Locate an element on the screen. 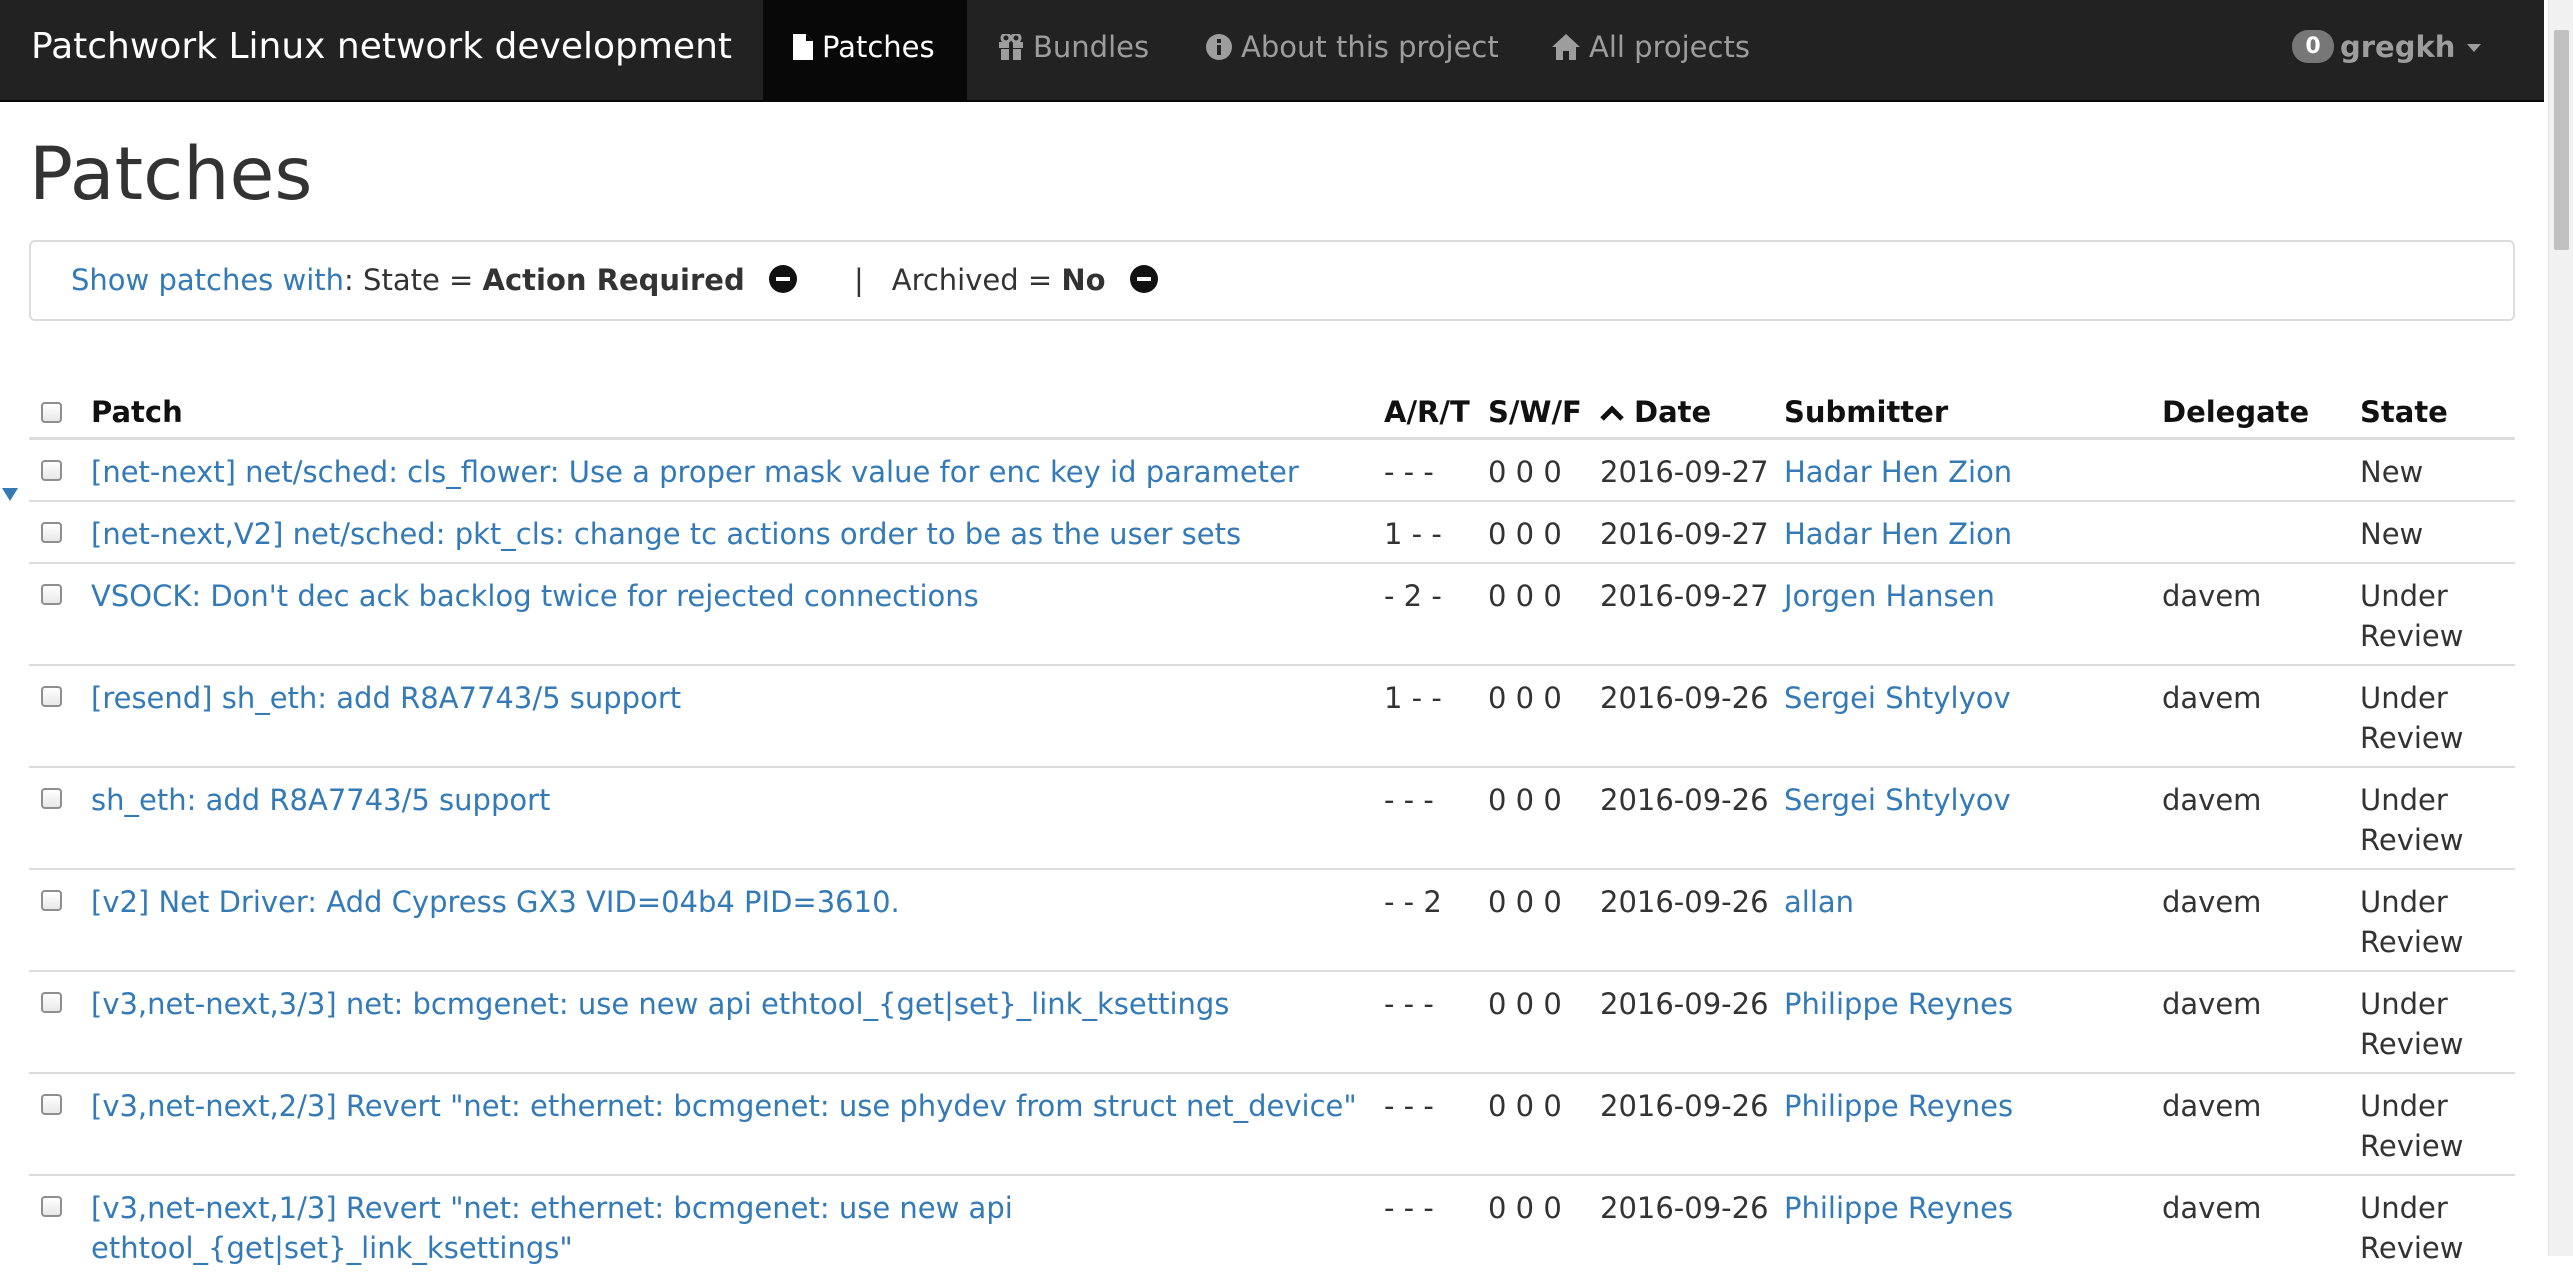  file-icon is located at coordinates (803, 47).